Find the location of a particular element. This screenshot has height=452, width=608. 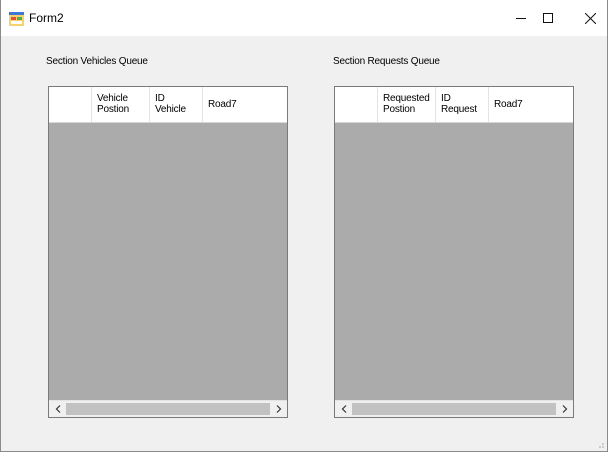

winforms-app-icon is located at coordinates (16, 19).